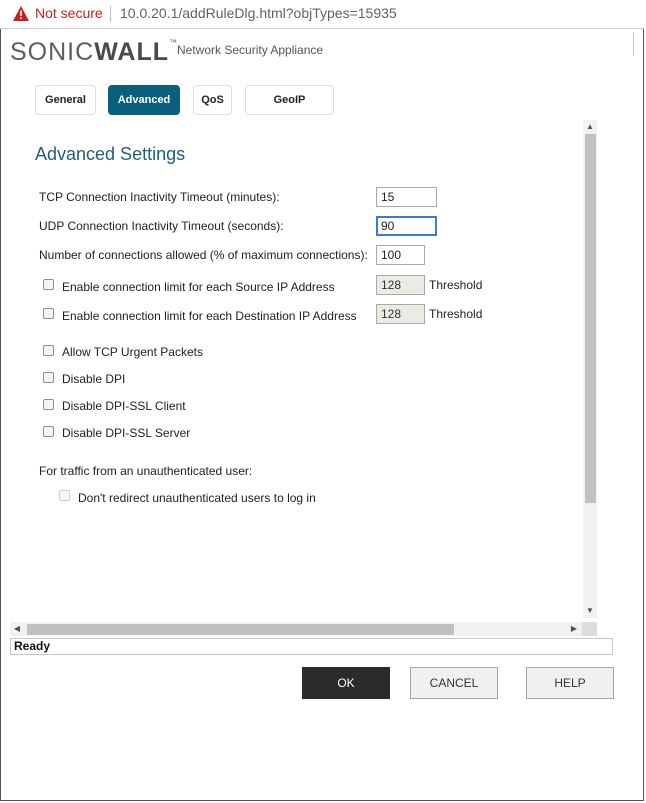  I want to click on disable-dpi-label: Disable DPI, so click(94, 379).